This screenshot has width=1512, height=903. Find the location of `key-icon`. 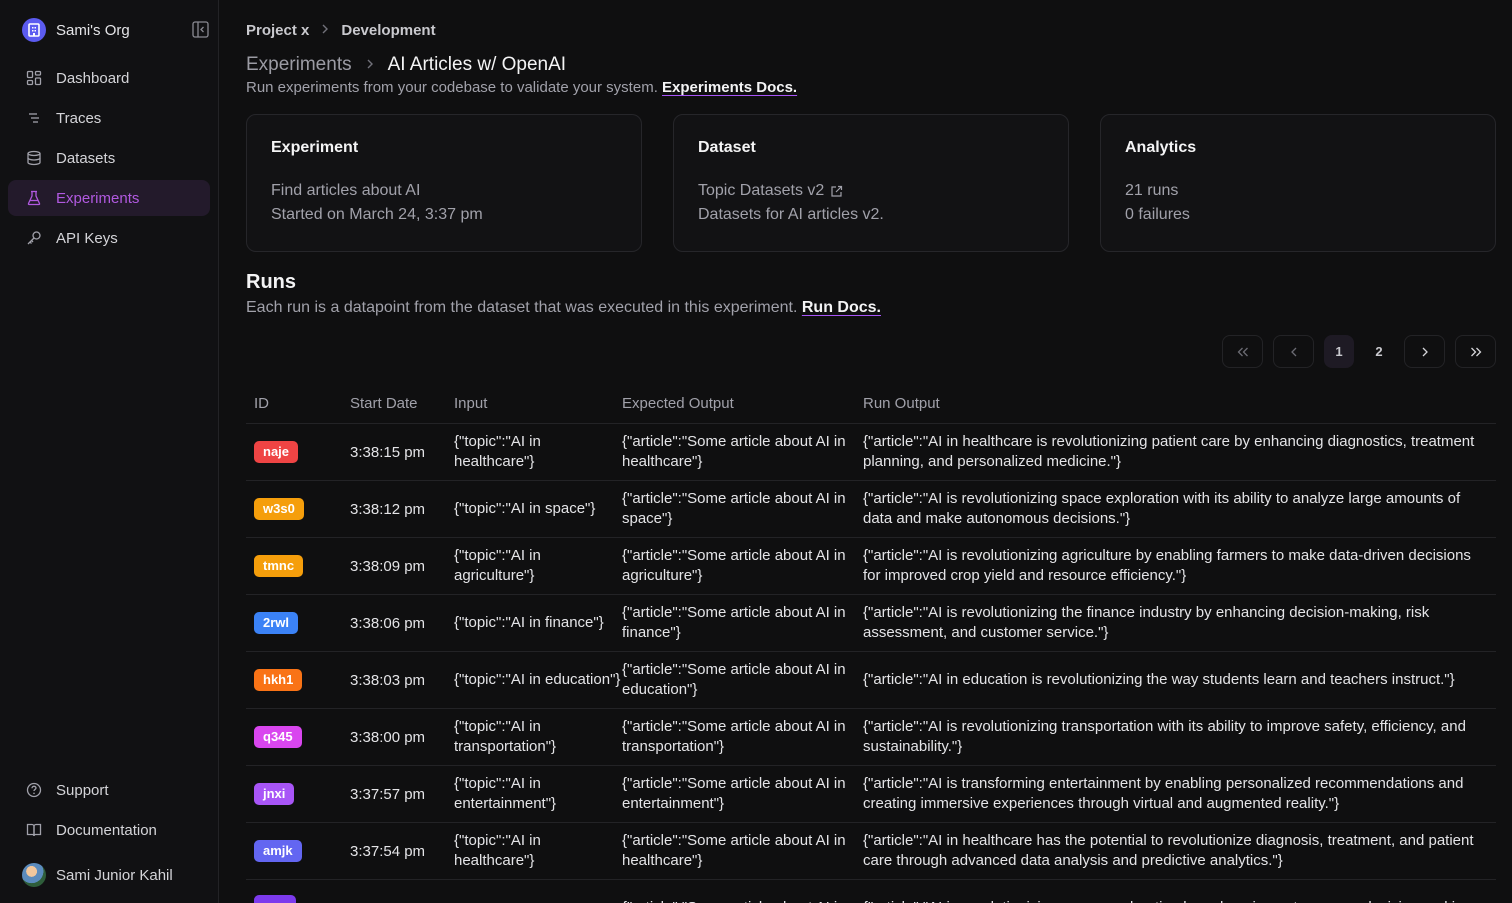

key-icon is located at coordinates (34, 238).